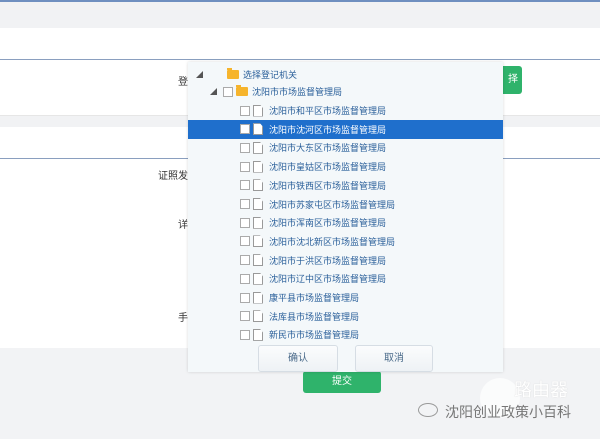  Describe the element at coordinates (328, 130) in the screenshot. I see `tree-item-label: 沈阳市沈河区市场监督管理局` at that location.